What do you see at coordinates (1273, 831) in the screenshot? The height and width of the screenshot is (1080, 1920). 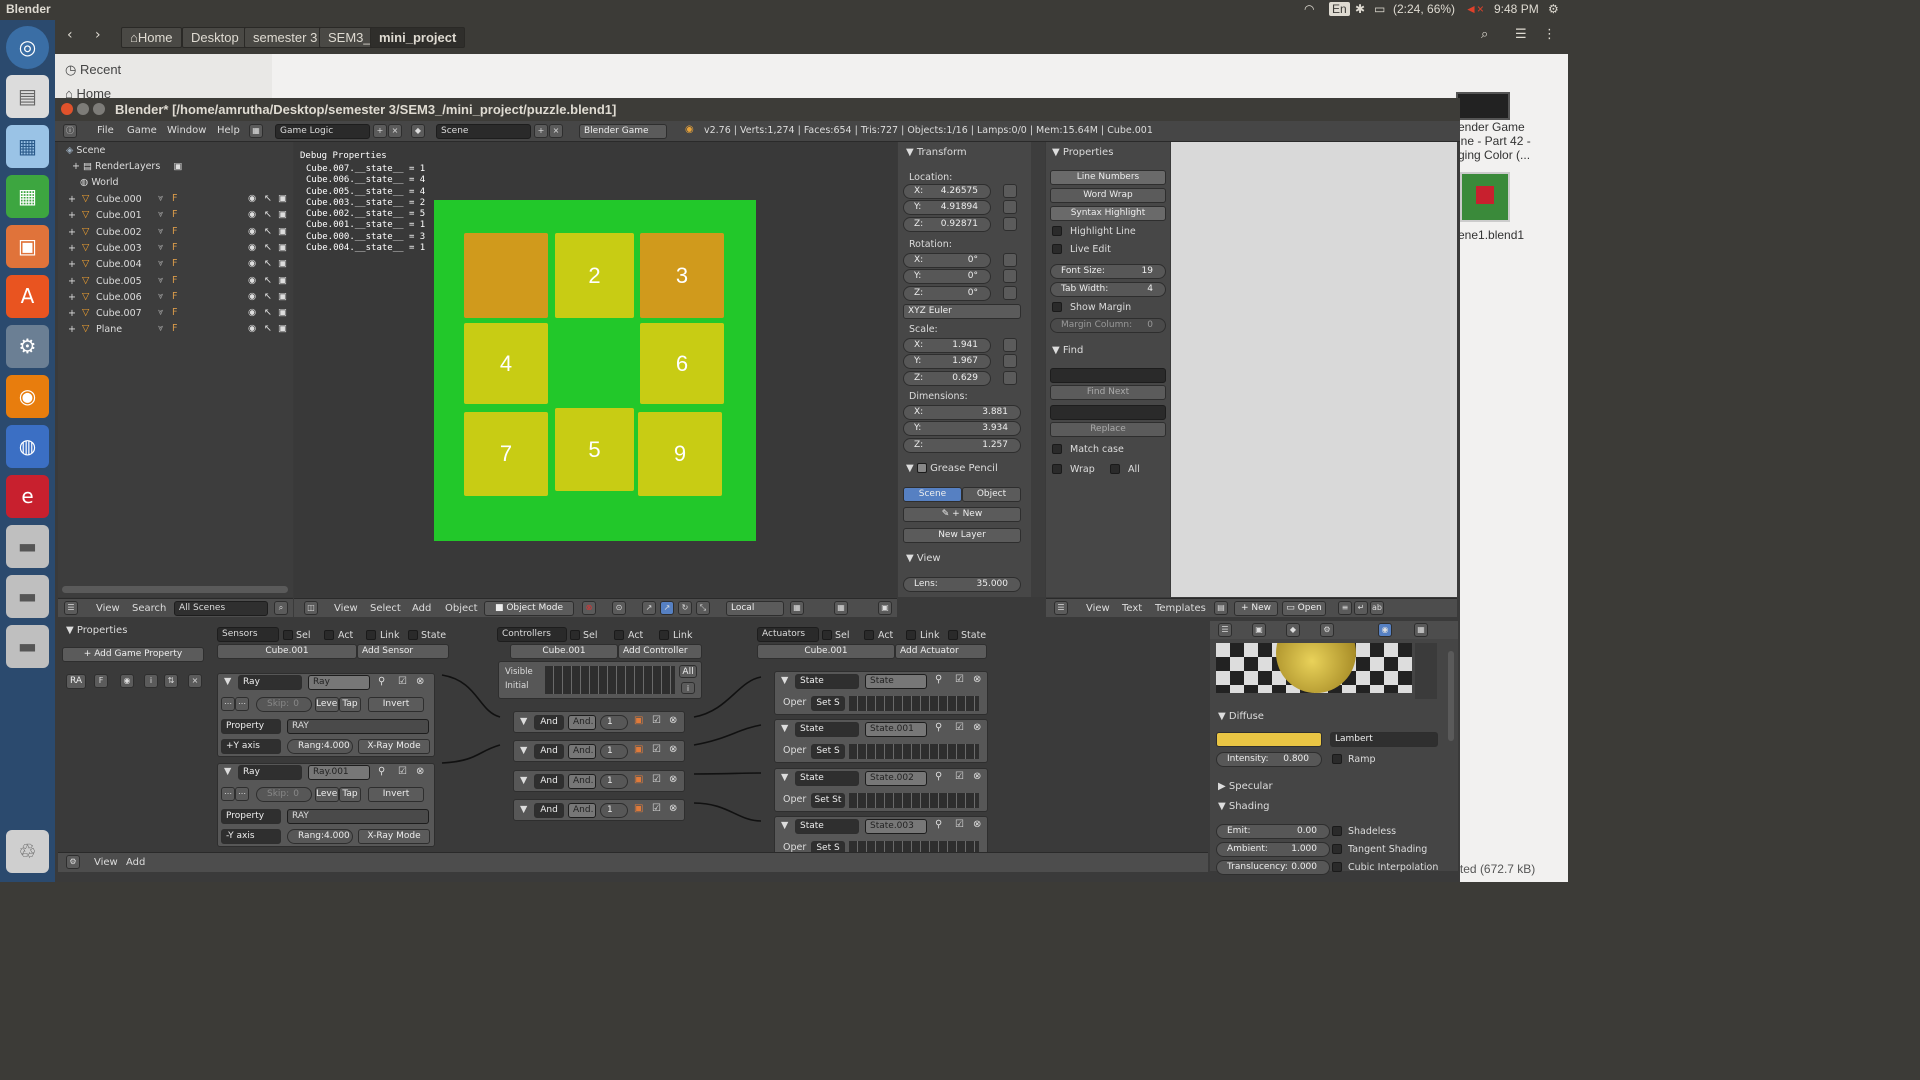 I see `emit-field: Emit: 0.00` at bounding box center [1273, 831].